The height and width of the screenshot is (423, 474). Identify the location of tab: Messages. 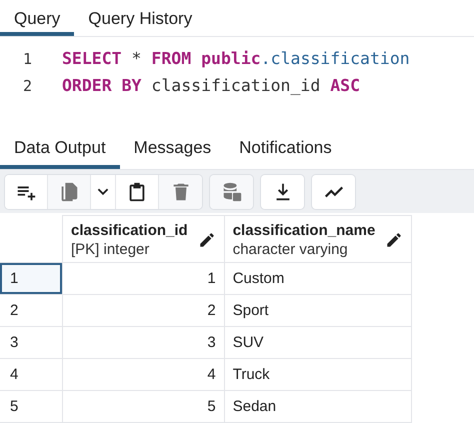
(173, 150).